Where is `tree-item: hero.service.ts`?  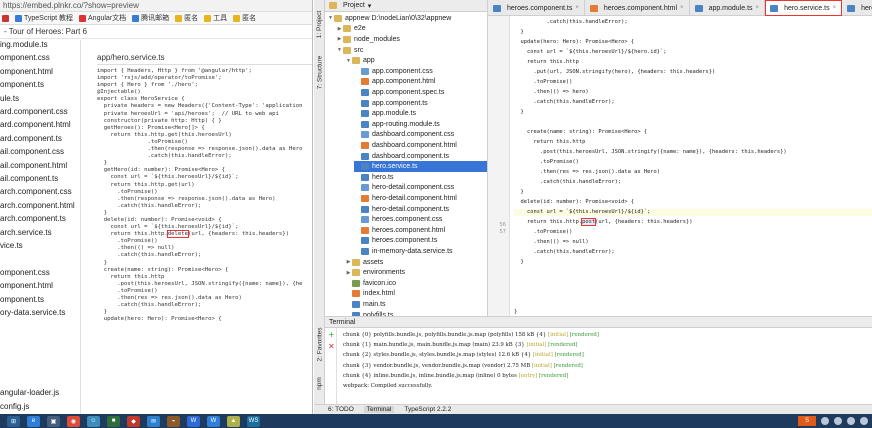
tree-item: hero.service.ts is located at coordinates (420, 166).